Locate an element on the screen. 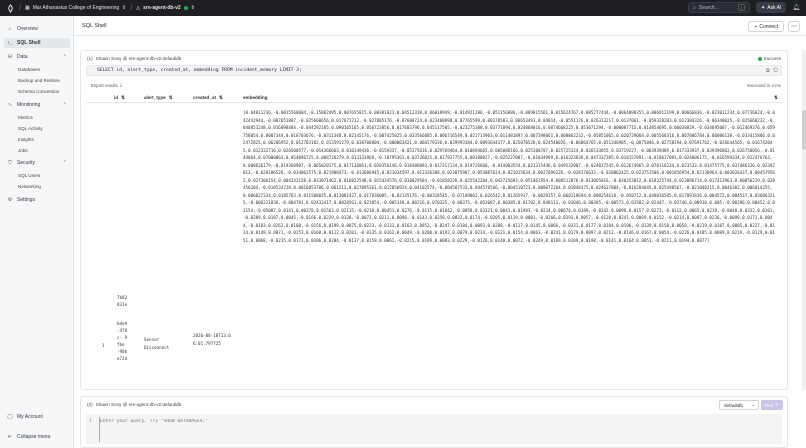 The image size is (806, 448). sidebar-item-insights: Insights is located at coordinates (26, 139).